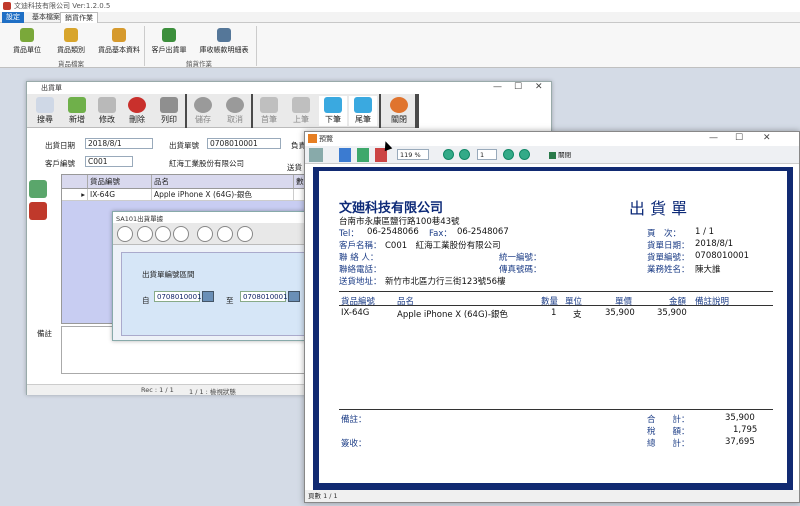 The image size is (800, 506). What do you see at coordinates (125, 234) in the screenshot?
I see `pen-icon` at bounding box center [125, 234].